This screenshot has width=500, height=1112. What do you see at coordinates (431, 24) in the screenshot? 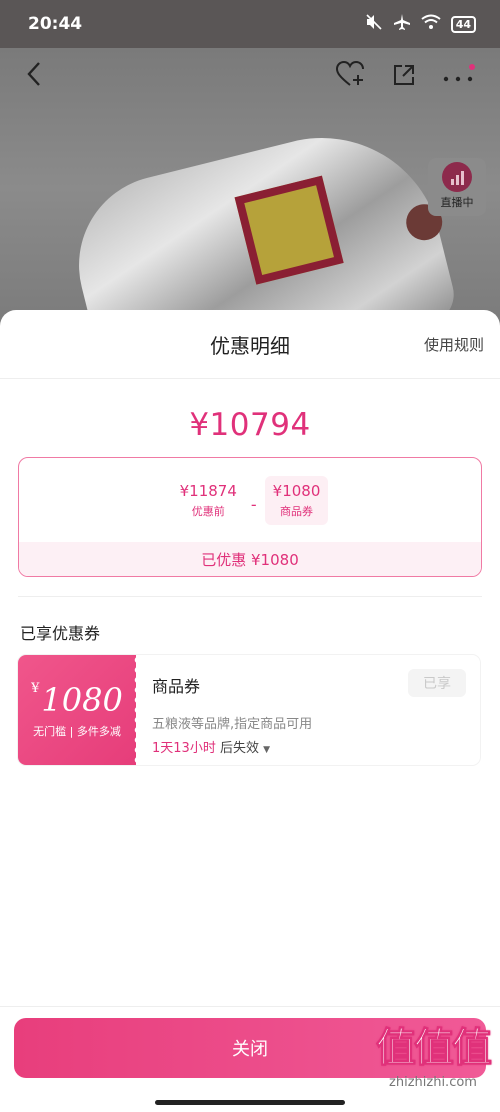
I see `wifi-icon` at bounding box center [431, 24].